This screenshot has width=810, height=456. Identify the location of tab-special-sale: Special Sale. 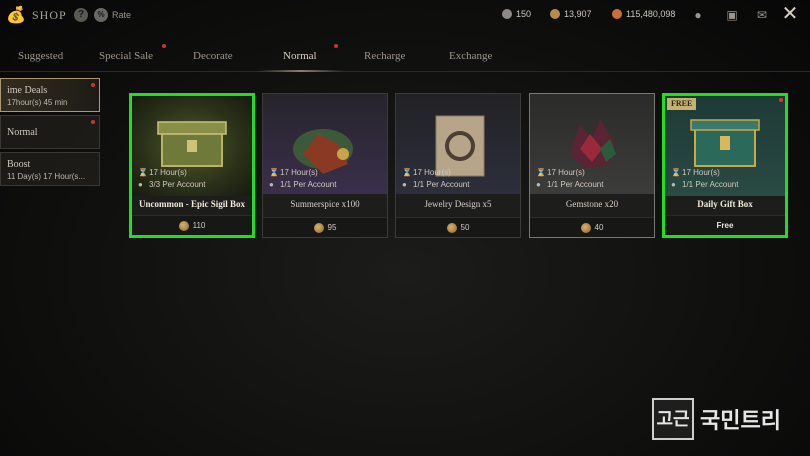
(126, 56).